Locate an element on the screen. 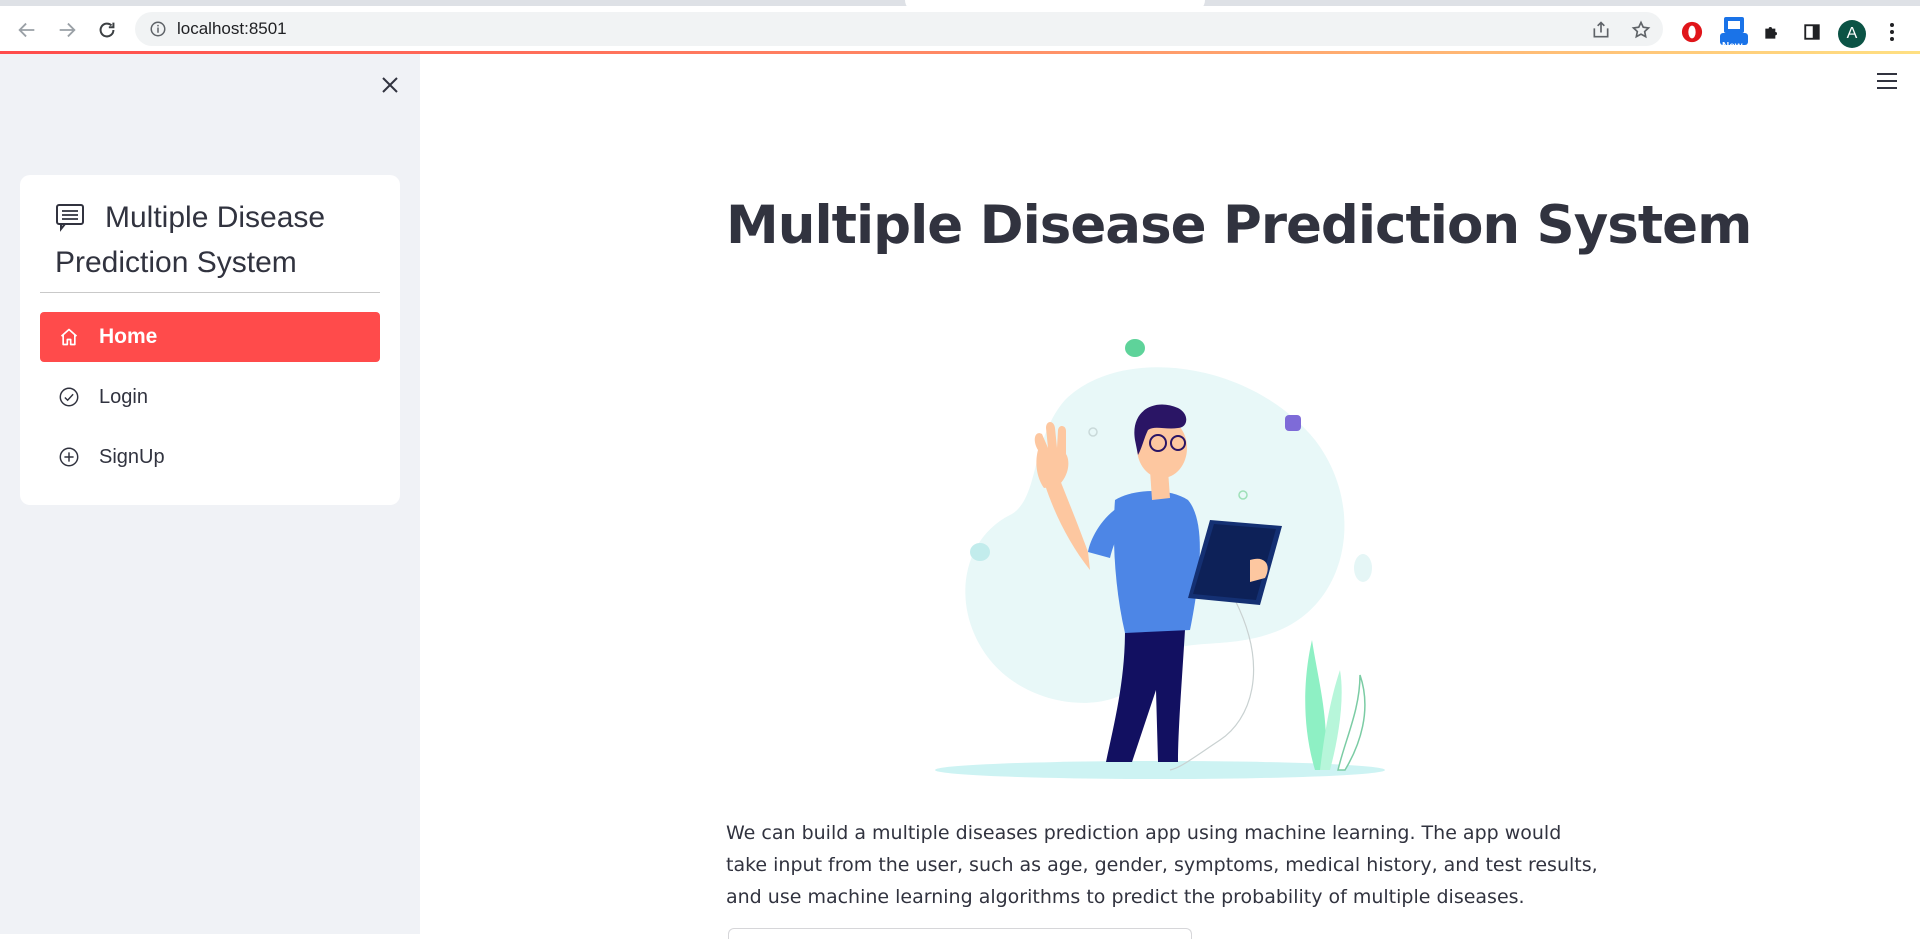  browser-toolbar: localhost:8501 New A is located at coordinates (960, 29).